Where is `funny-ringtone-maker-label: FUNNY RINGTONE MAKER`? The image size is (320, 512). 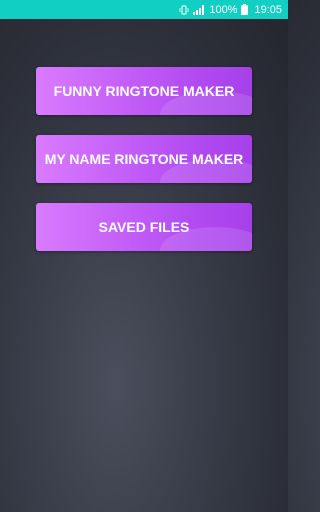 funny-ringtone-maker-label: FUNNY RINGTONE MAKER is located at coordinates (144, 91).